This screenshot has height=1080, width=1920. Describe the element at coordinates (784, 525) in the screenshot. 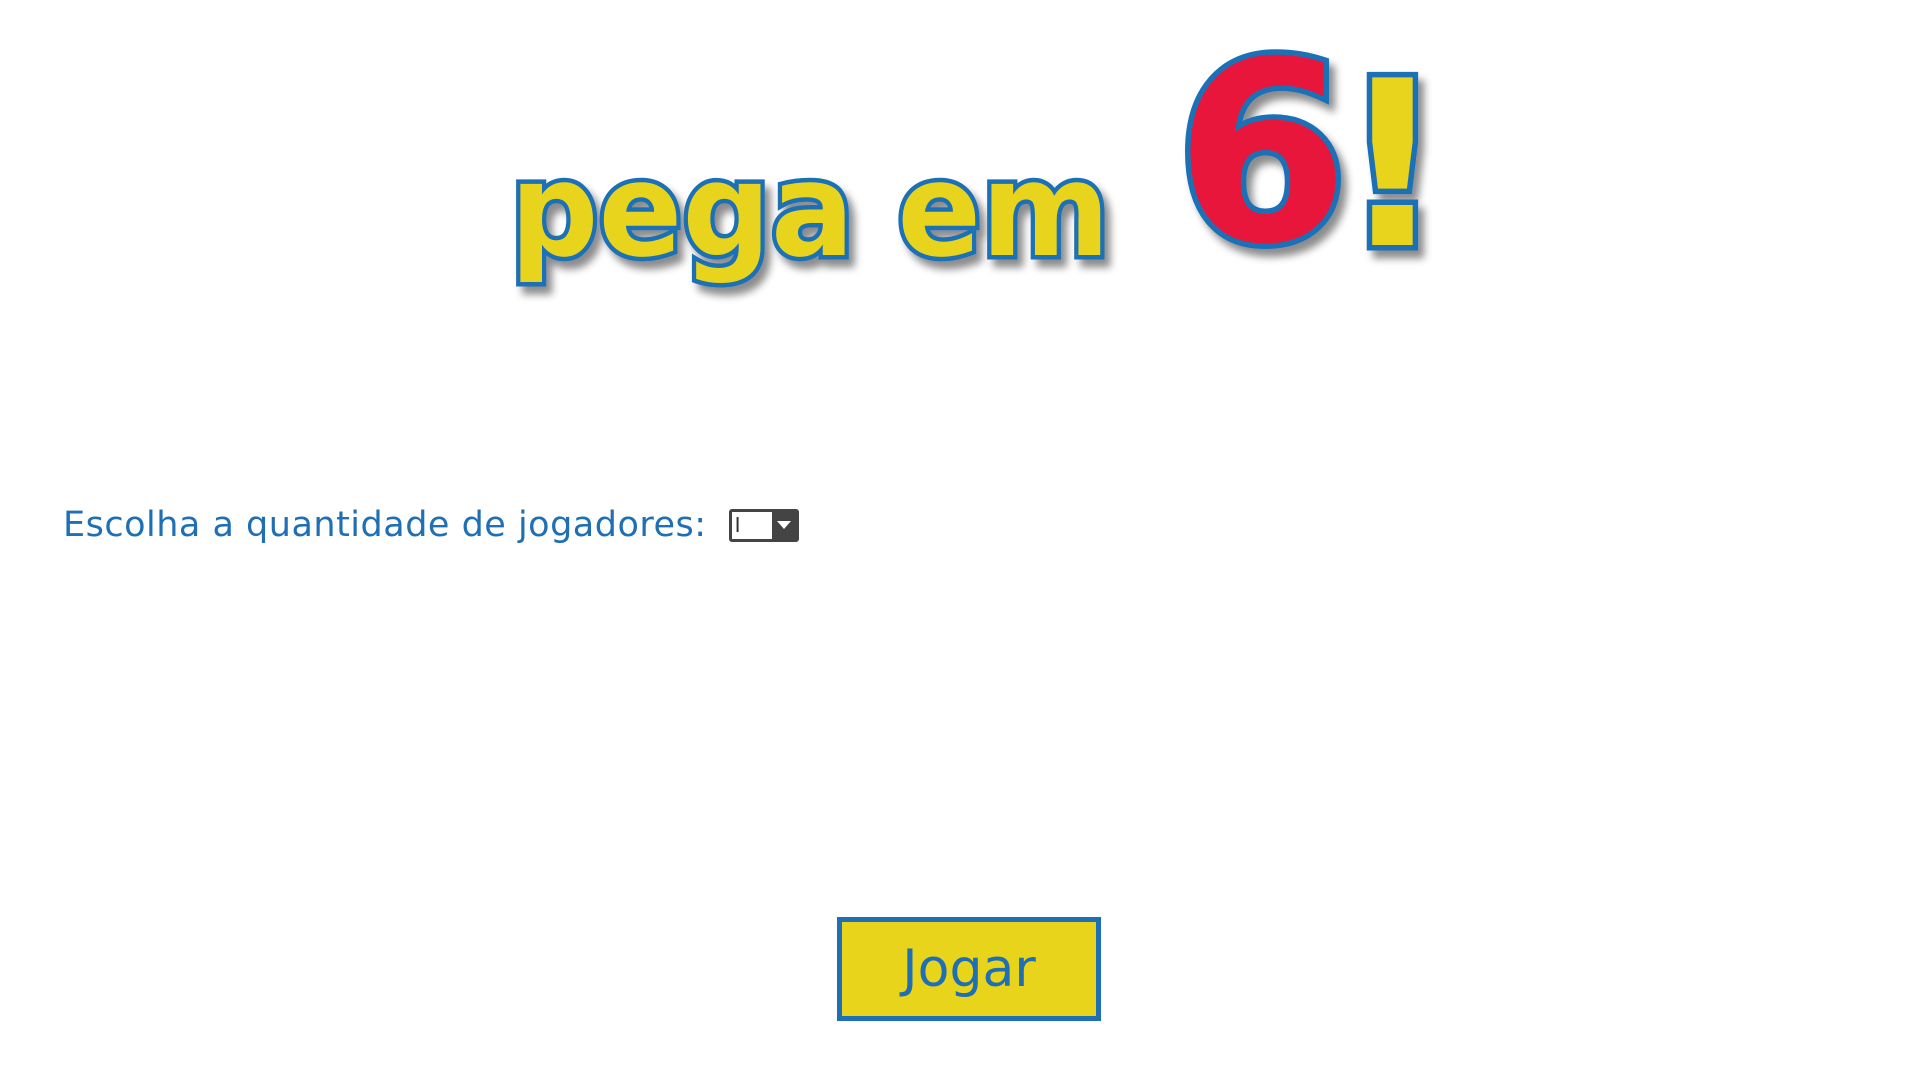

I see `chevron-down-icon` at that location.